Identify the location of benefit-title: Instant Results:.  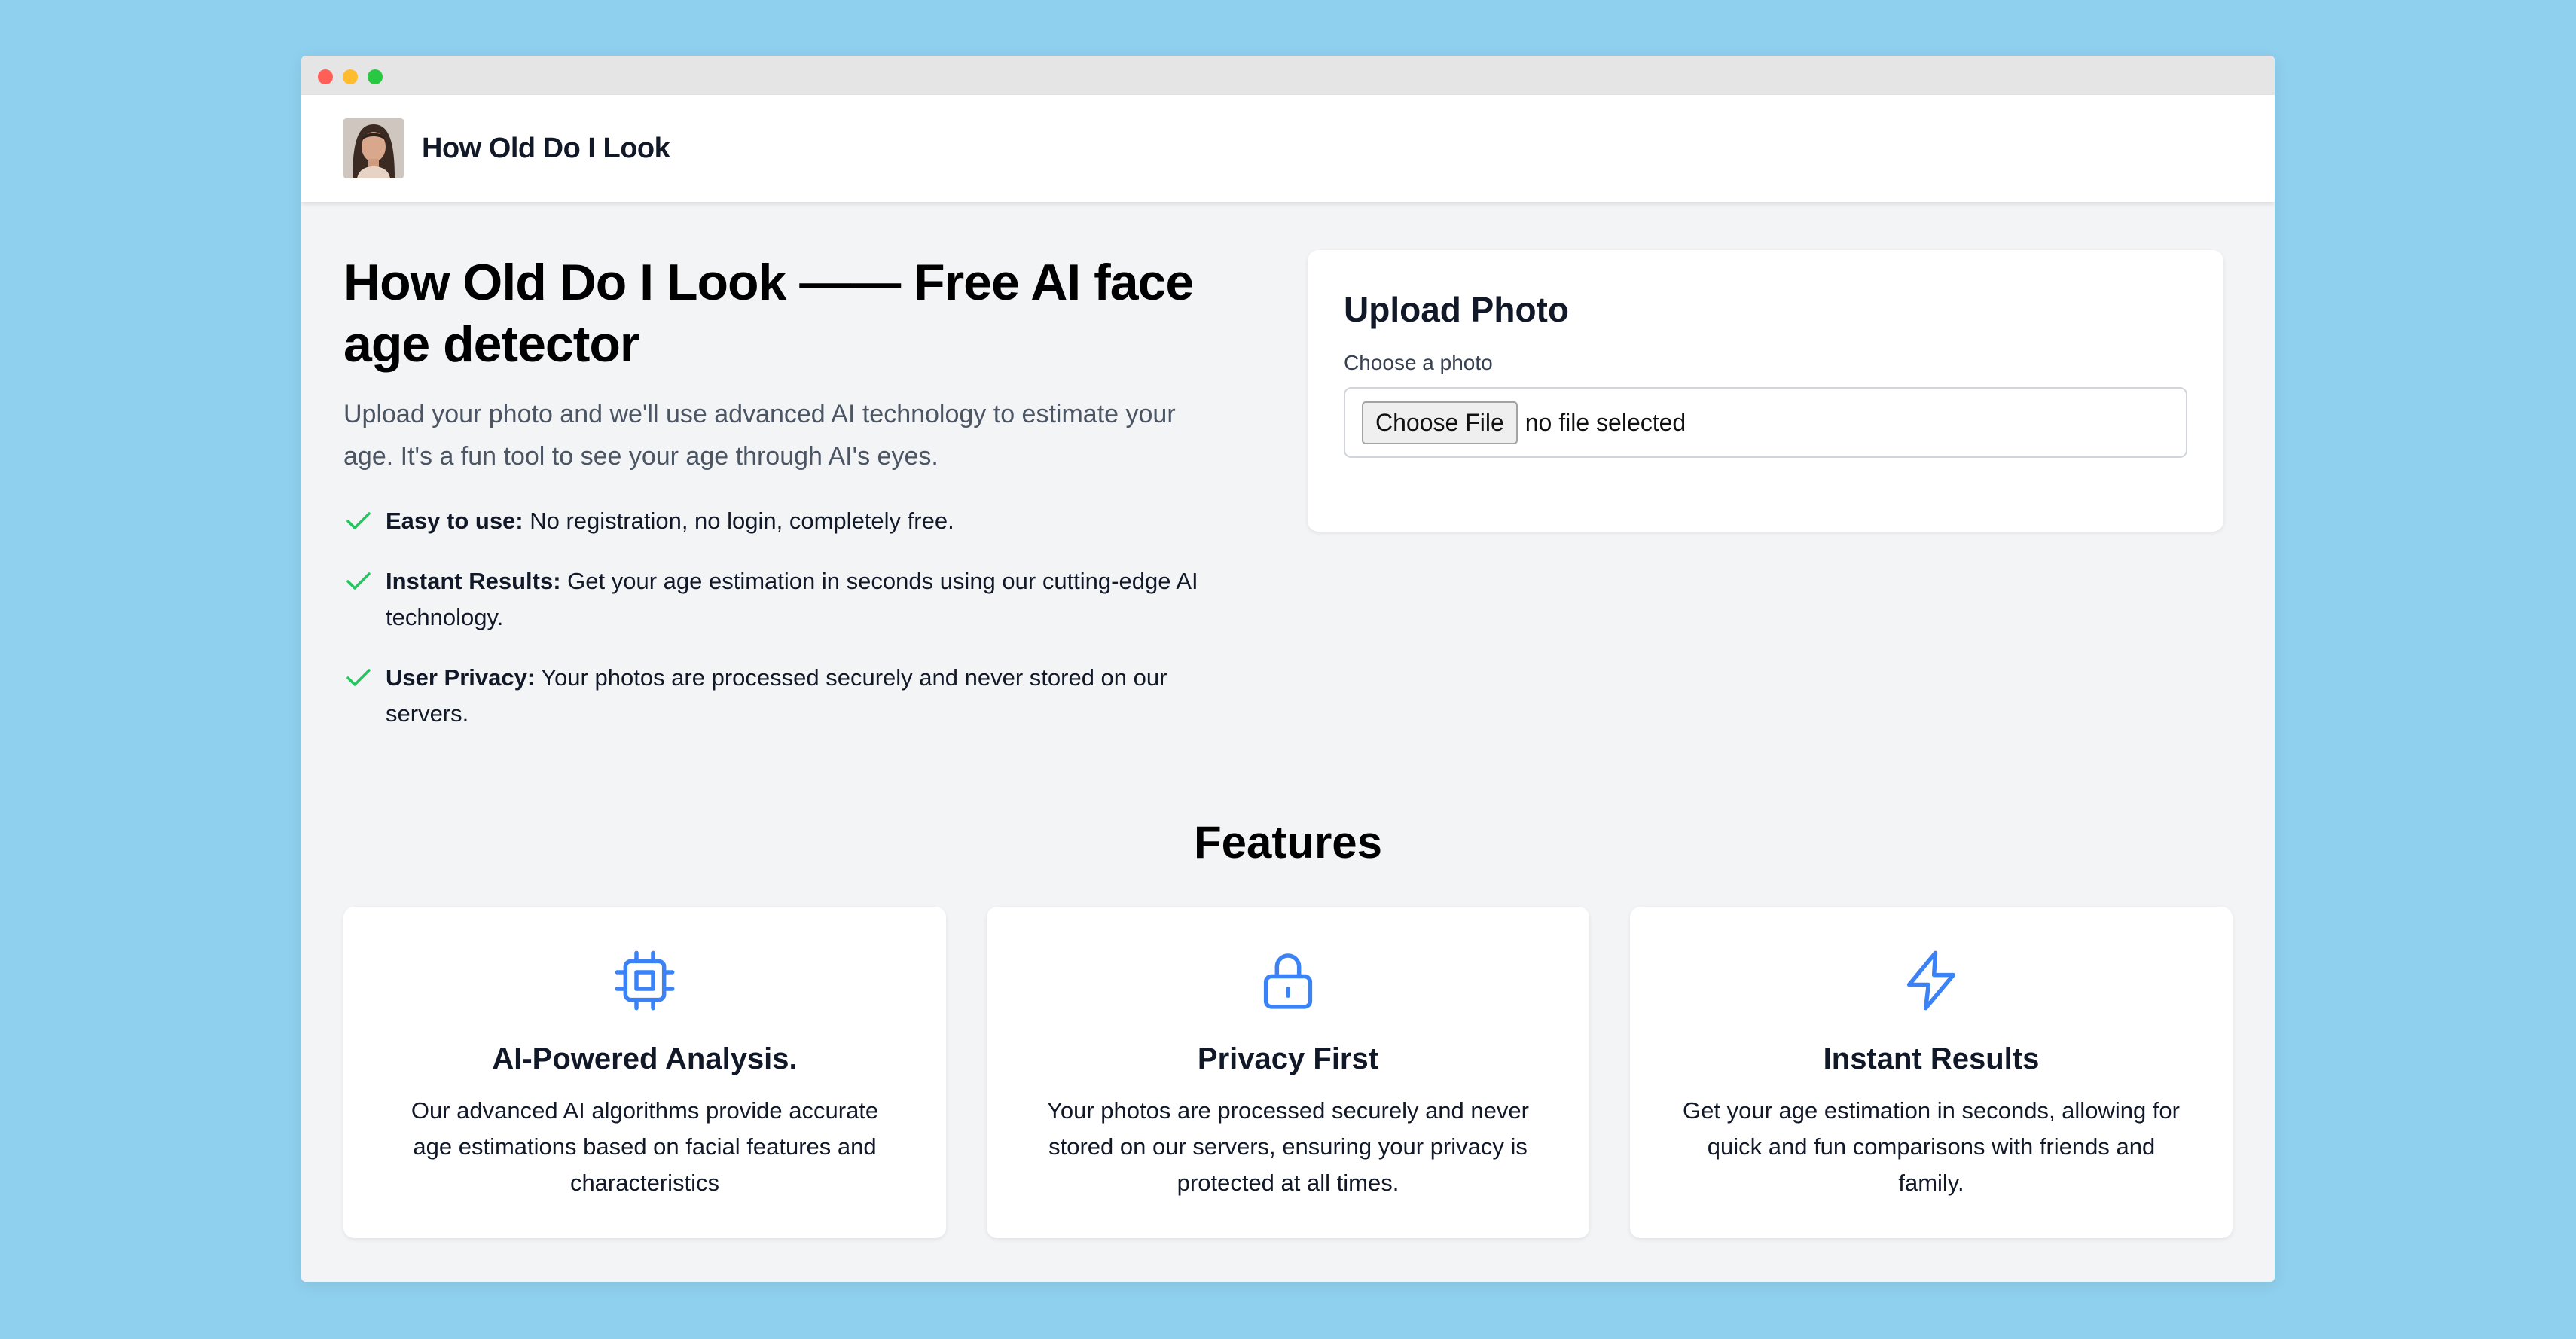
(474, 581).